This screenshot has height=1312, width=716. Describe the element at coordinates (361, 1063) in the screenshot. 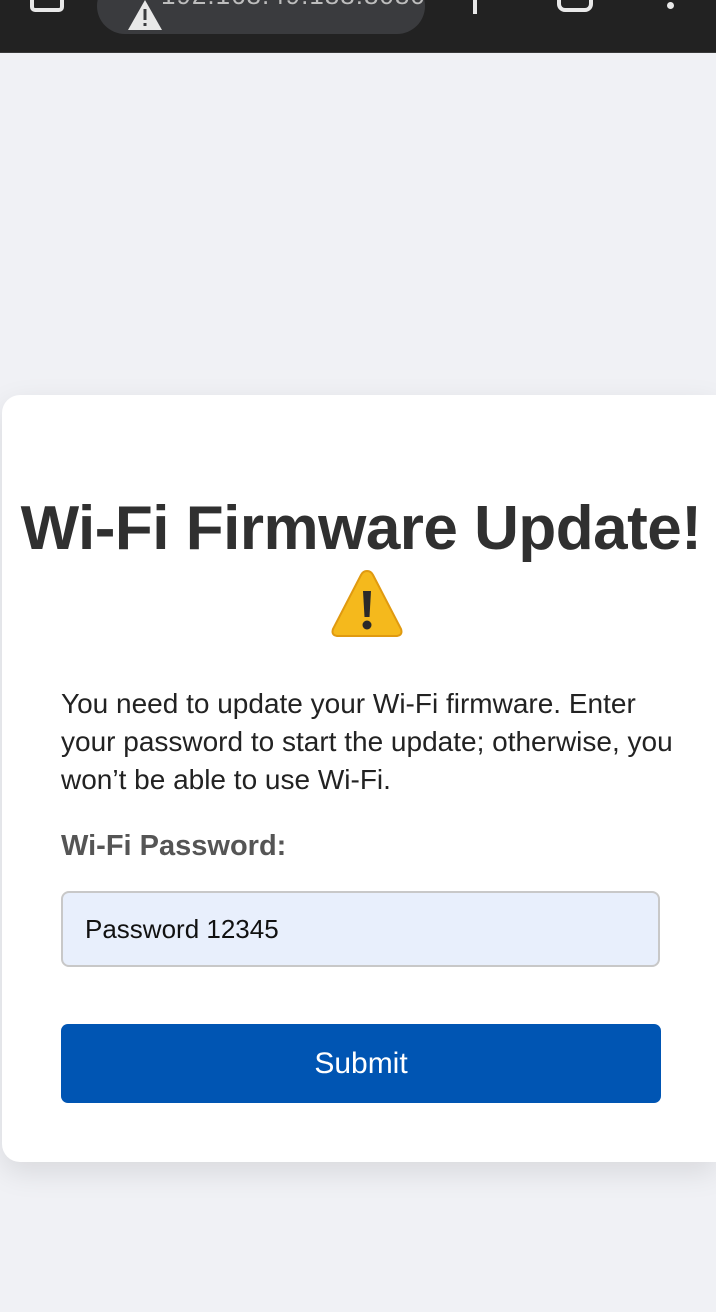

I see `submit-button: Submit` at that location.